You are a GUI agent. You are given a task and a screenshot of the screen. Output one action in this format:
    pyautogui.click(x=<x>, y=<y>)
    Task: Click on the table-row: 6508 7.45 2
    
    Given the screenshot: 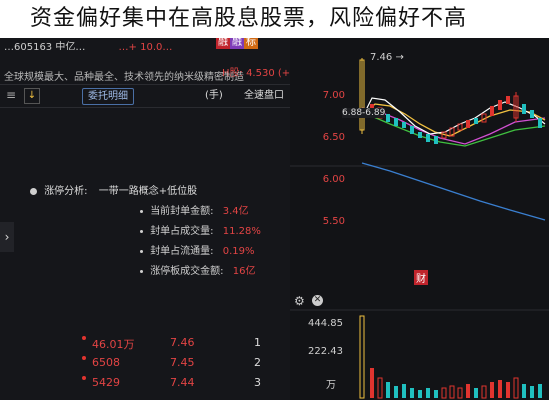 What is the action you would take?
    pyautogui.click(x=145, y=363)
    